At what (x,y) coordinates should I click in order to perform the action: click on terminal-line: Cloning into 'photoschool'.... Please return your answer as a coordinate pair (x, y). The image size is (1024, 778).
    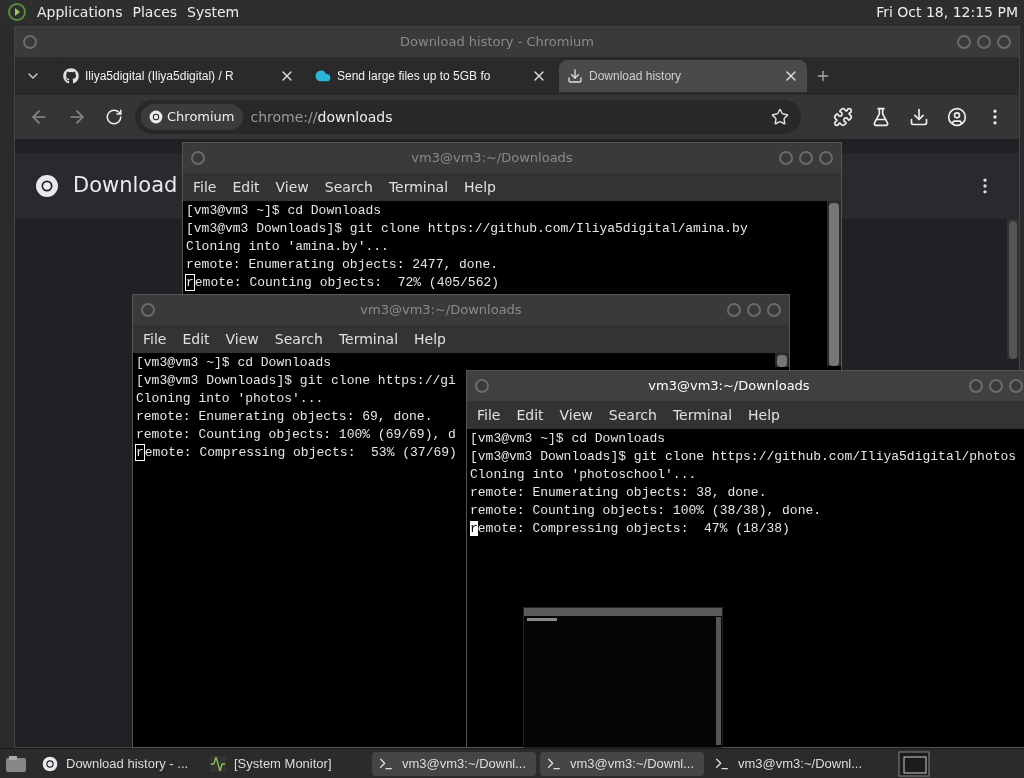
    Looking at the image, I should click on (583, 475).